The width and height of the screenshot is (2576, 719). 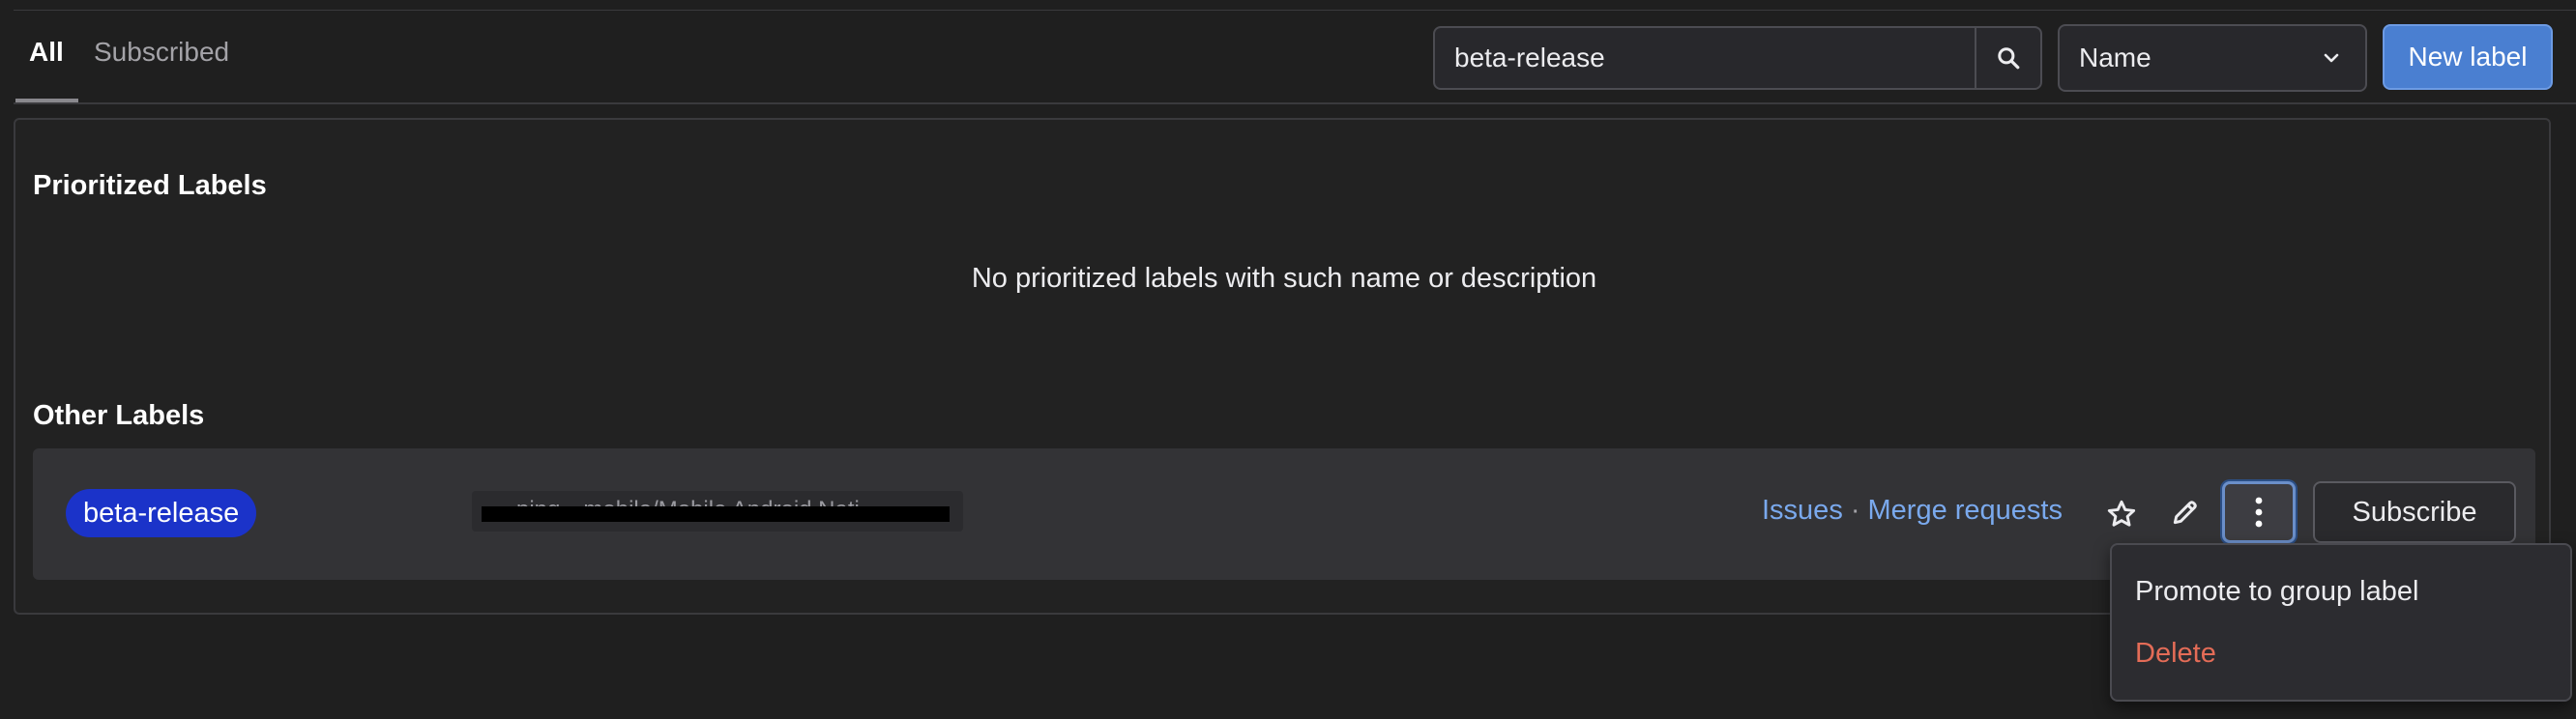 I want to click on edit-label-button, so click(x=2185, y=512).